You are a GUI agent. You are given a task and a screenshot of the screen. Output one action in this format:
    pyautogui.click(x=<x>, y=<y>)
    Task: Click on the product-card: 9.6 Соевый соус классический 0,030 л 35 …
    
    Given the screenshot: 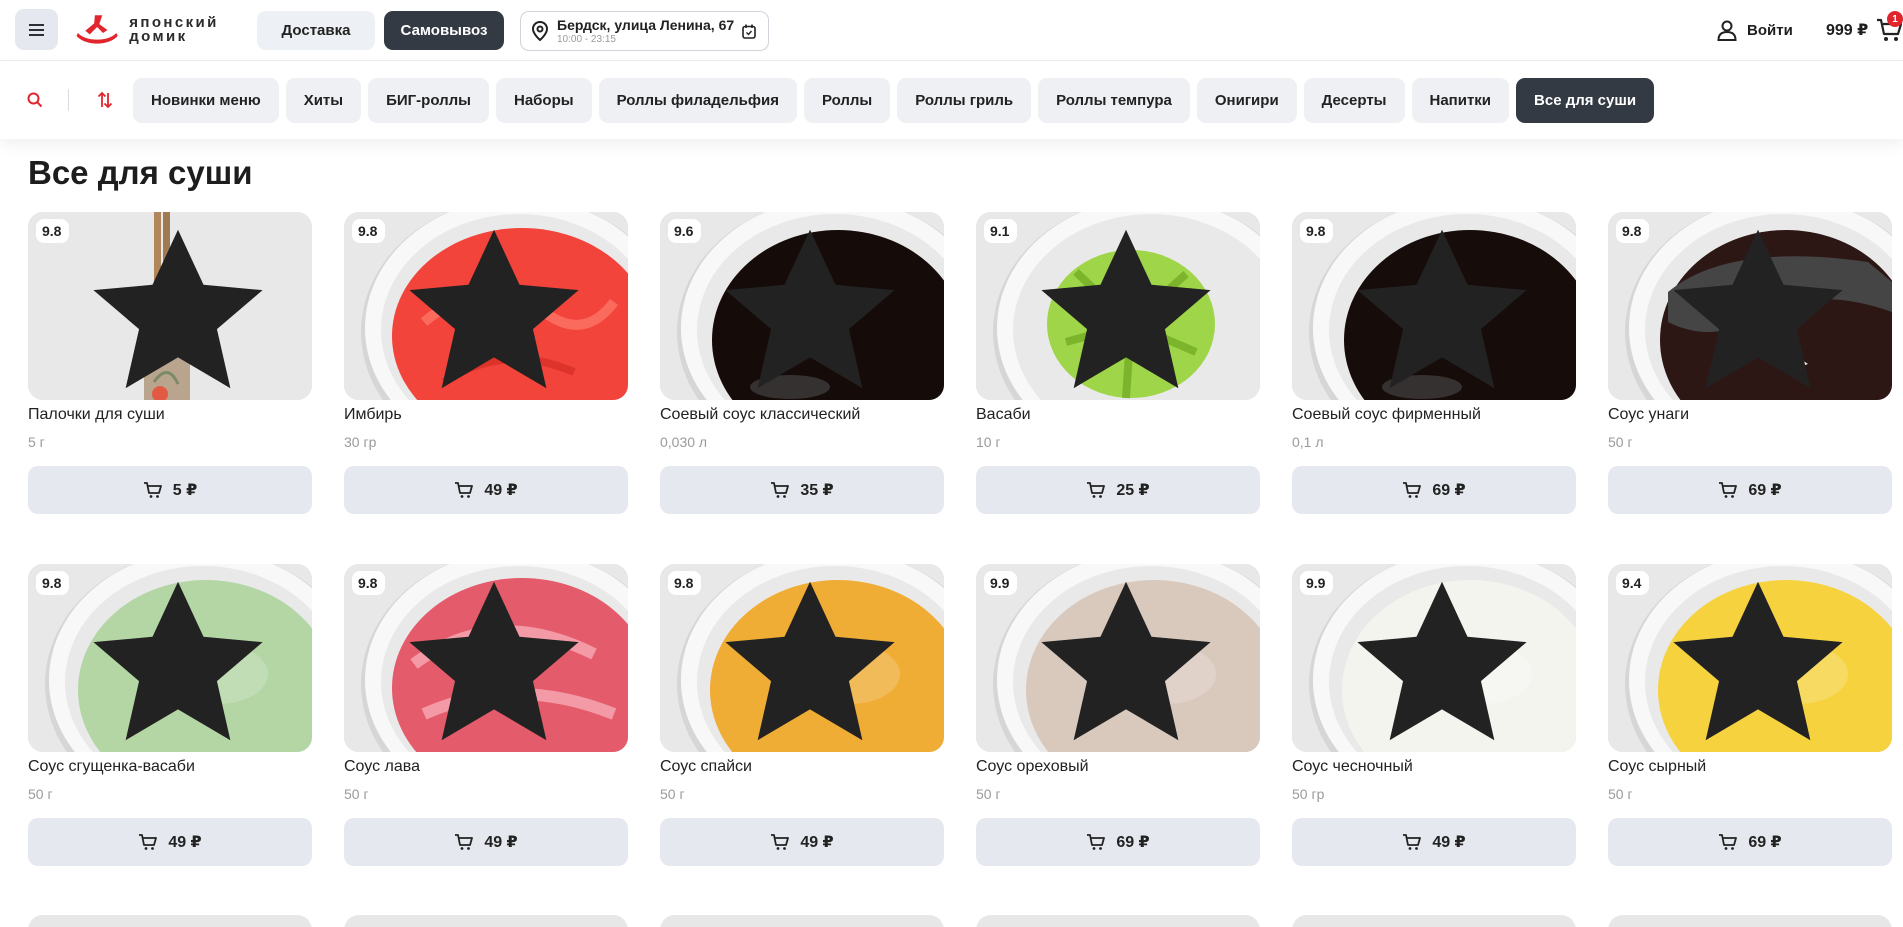 What is the action you would take?
    pyautogui.click(x=802, y=363)
    